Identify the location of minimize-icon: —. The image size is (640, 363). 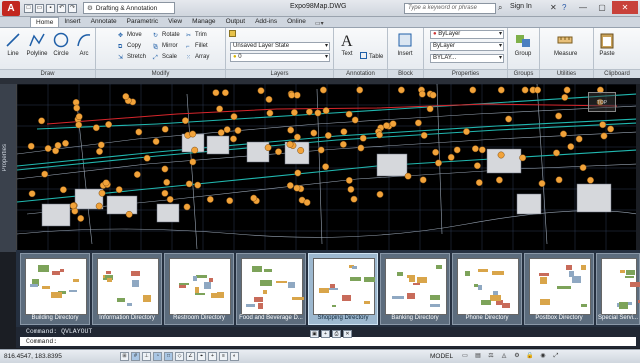
(583, 7).